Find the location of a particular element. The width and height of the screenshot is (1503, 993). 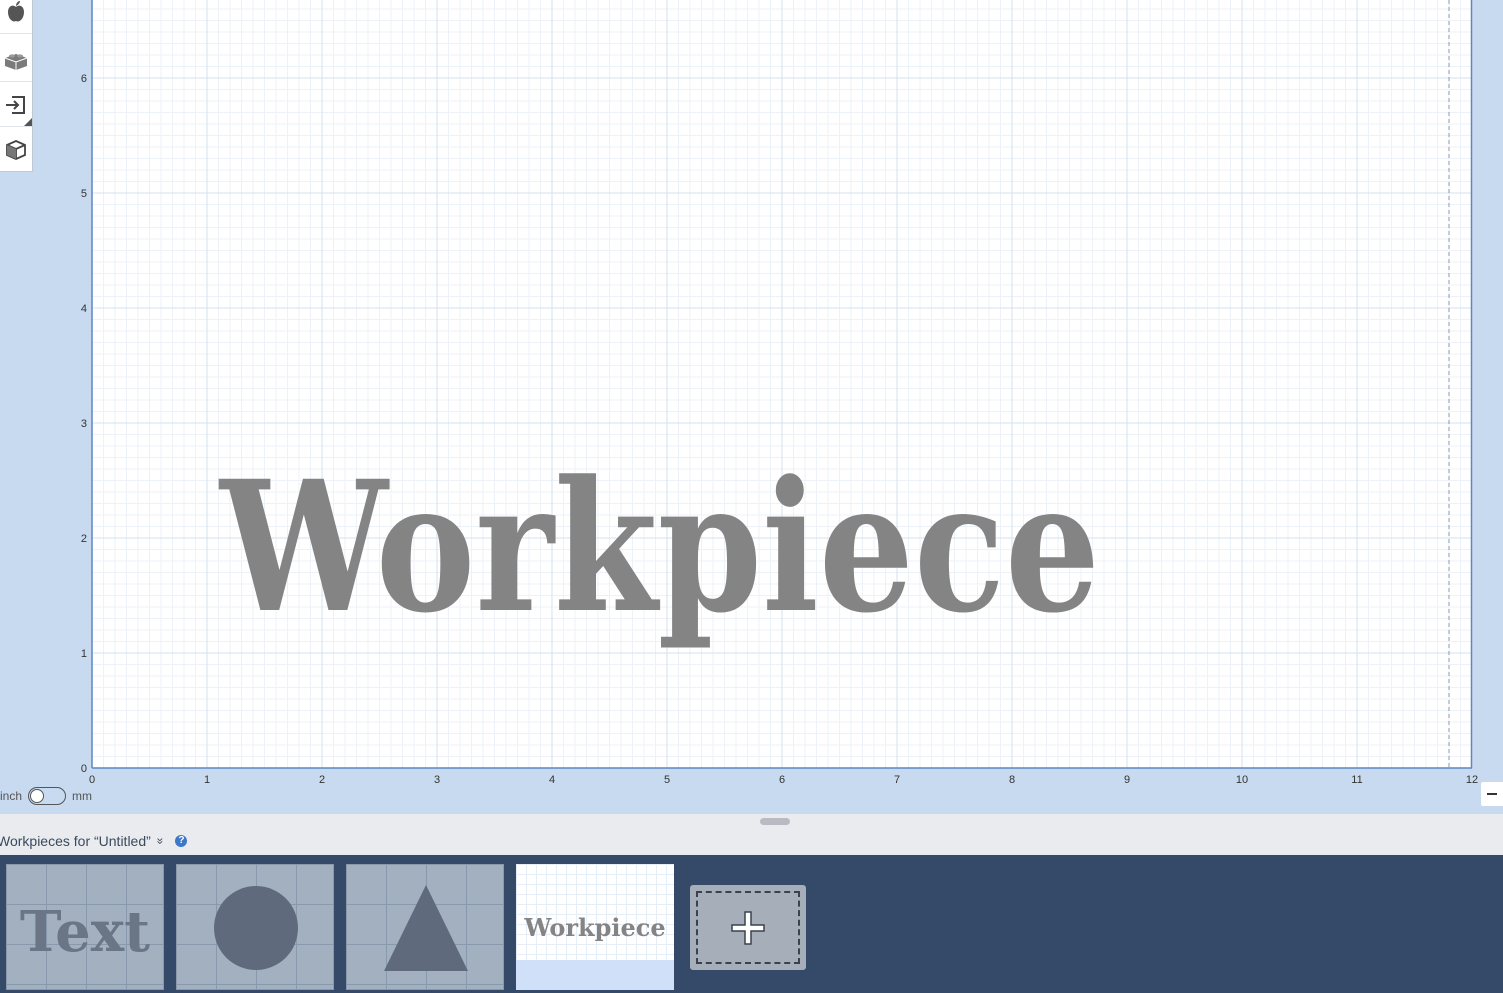

y-tick-label: 2 is located at coordinates (84, 539).